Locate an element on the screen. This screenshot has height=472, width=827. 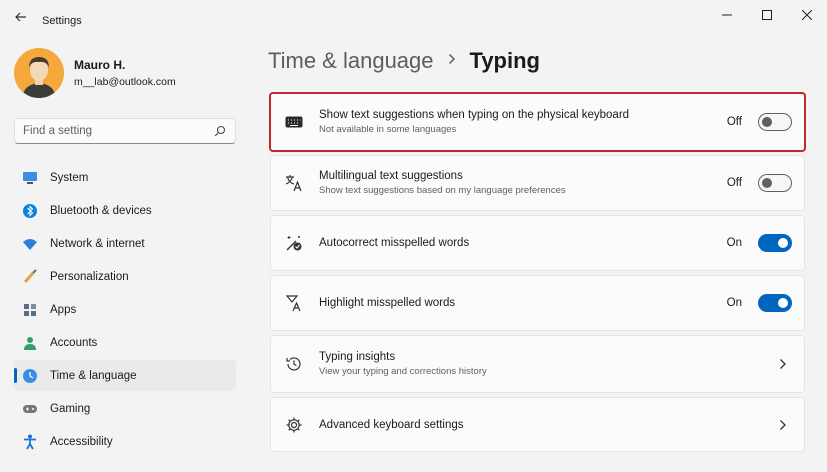
close-button is located at coordinates (807, 15).